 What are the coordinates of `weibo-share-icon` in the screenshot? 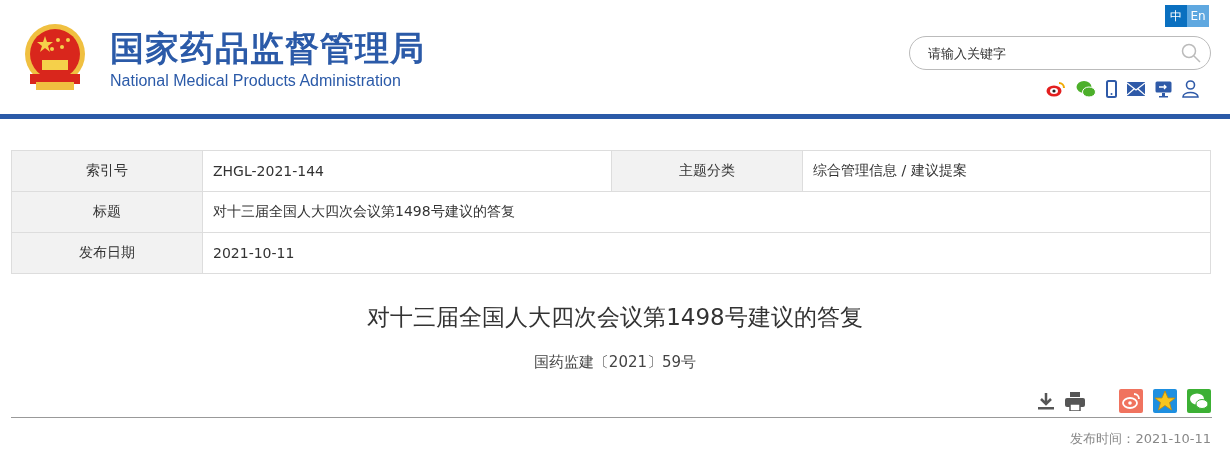 It's located at (1131, 401).